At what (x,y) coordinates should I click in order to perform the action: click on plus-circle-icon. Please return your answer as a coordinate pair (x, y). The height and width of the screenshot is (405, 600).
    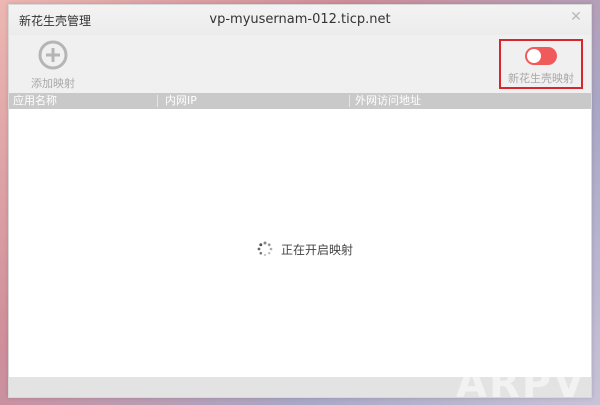
    Looking at the image, I should click on (53, 55).